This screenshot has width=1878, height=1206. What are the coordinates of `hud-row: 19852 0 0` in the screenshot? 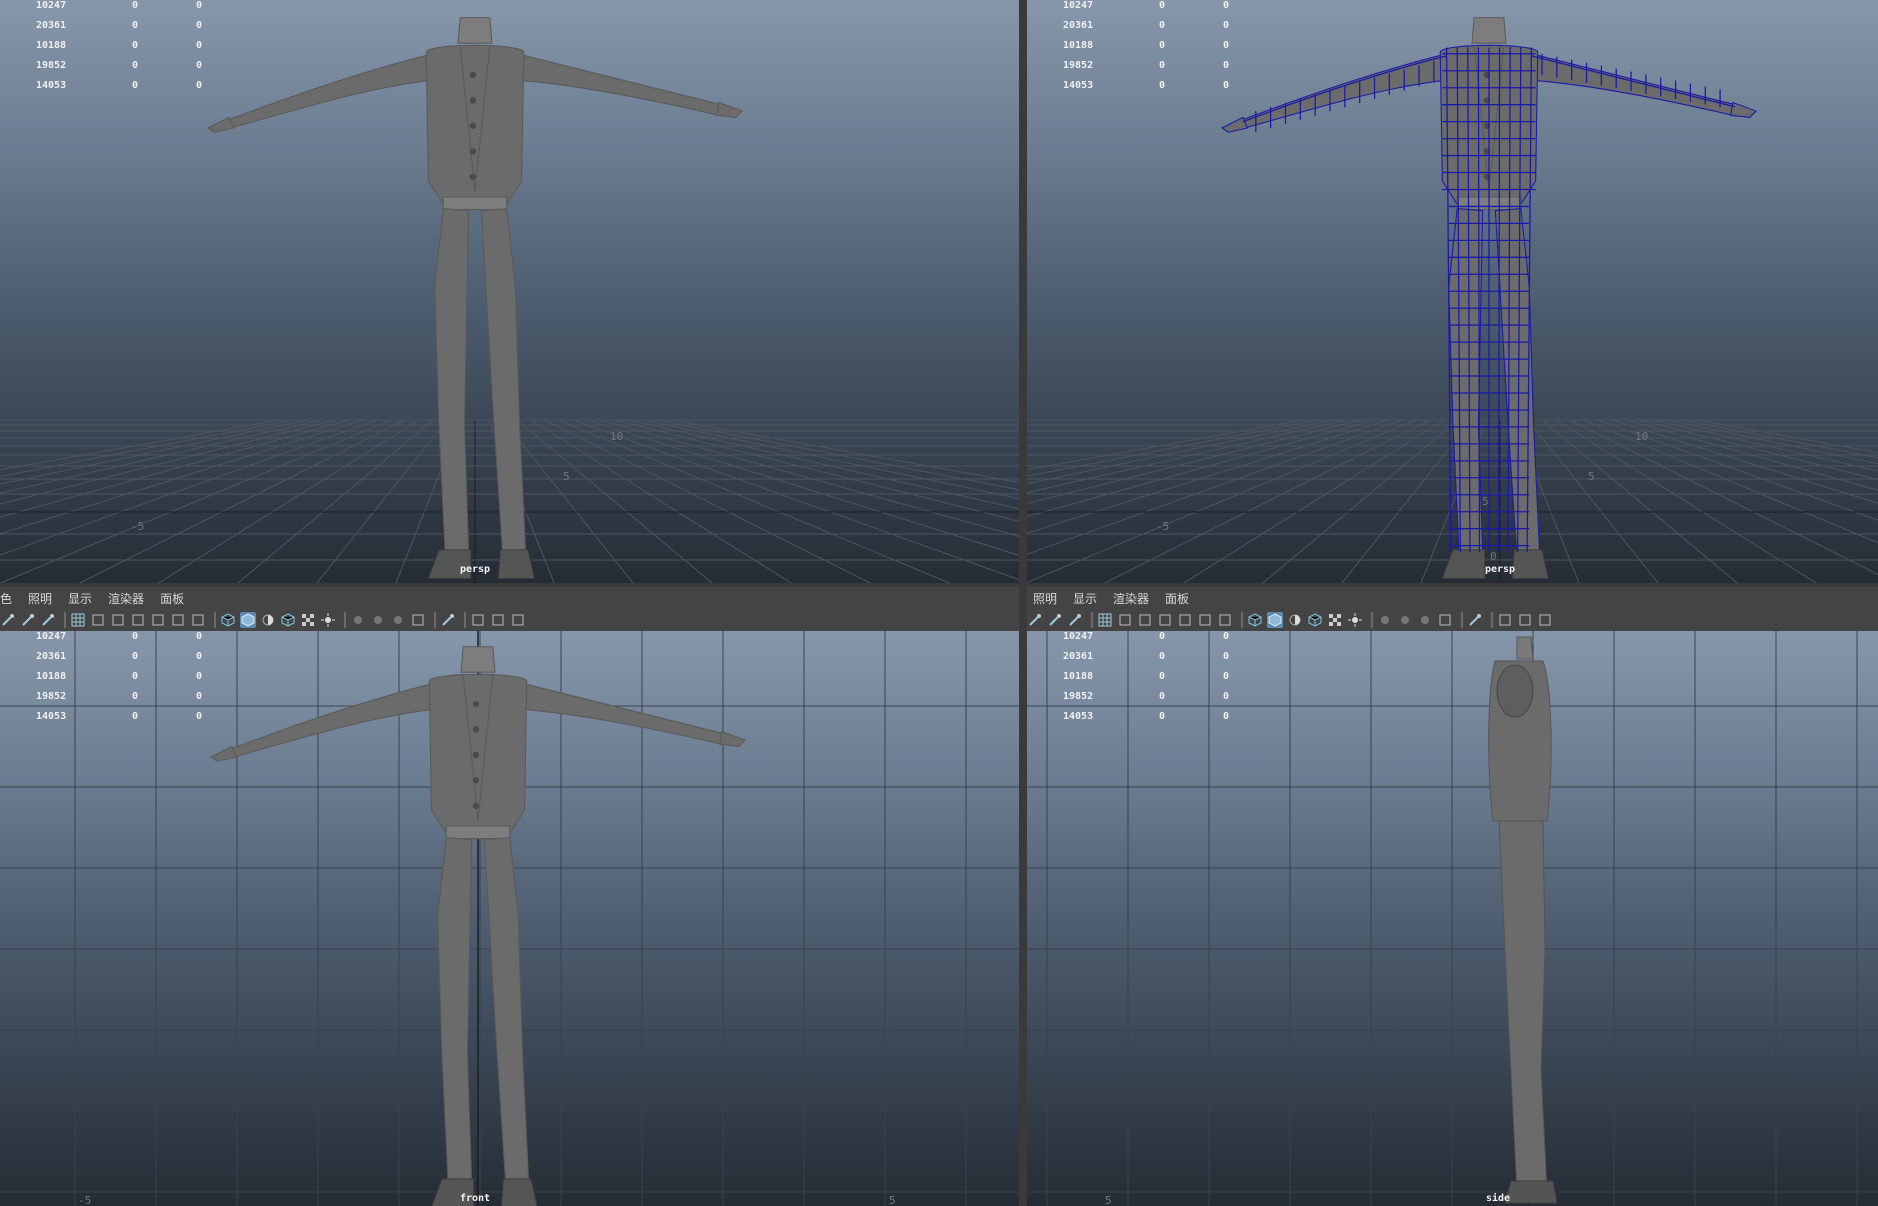 It's located at (1158, 701).